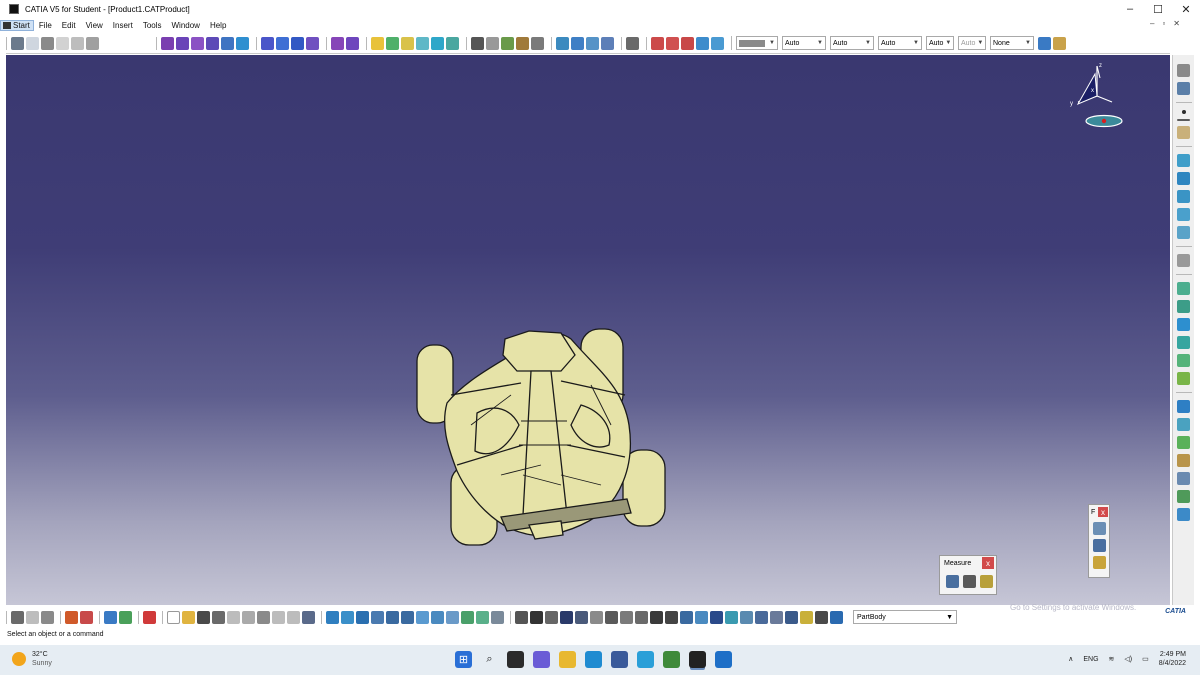  Describe the element at coordinates (218, 25) in the screenshot. I see `menu-help: Help` at that location.